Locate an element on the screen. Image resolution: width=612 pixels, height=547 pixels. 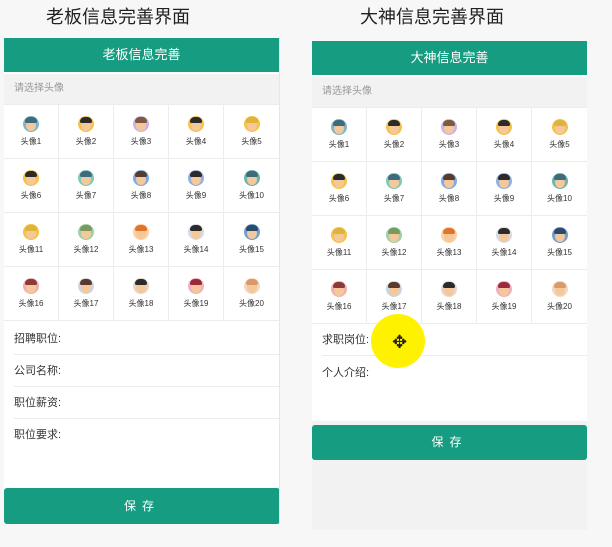
boss-header: 老板信息完善 is located at coordinates (141, 55).